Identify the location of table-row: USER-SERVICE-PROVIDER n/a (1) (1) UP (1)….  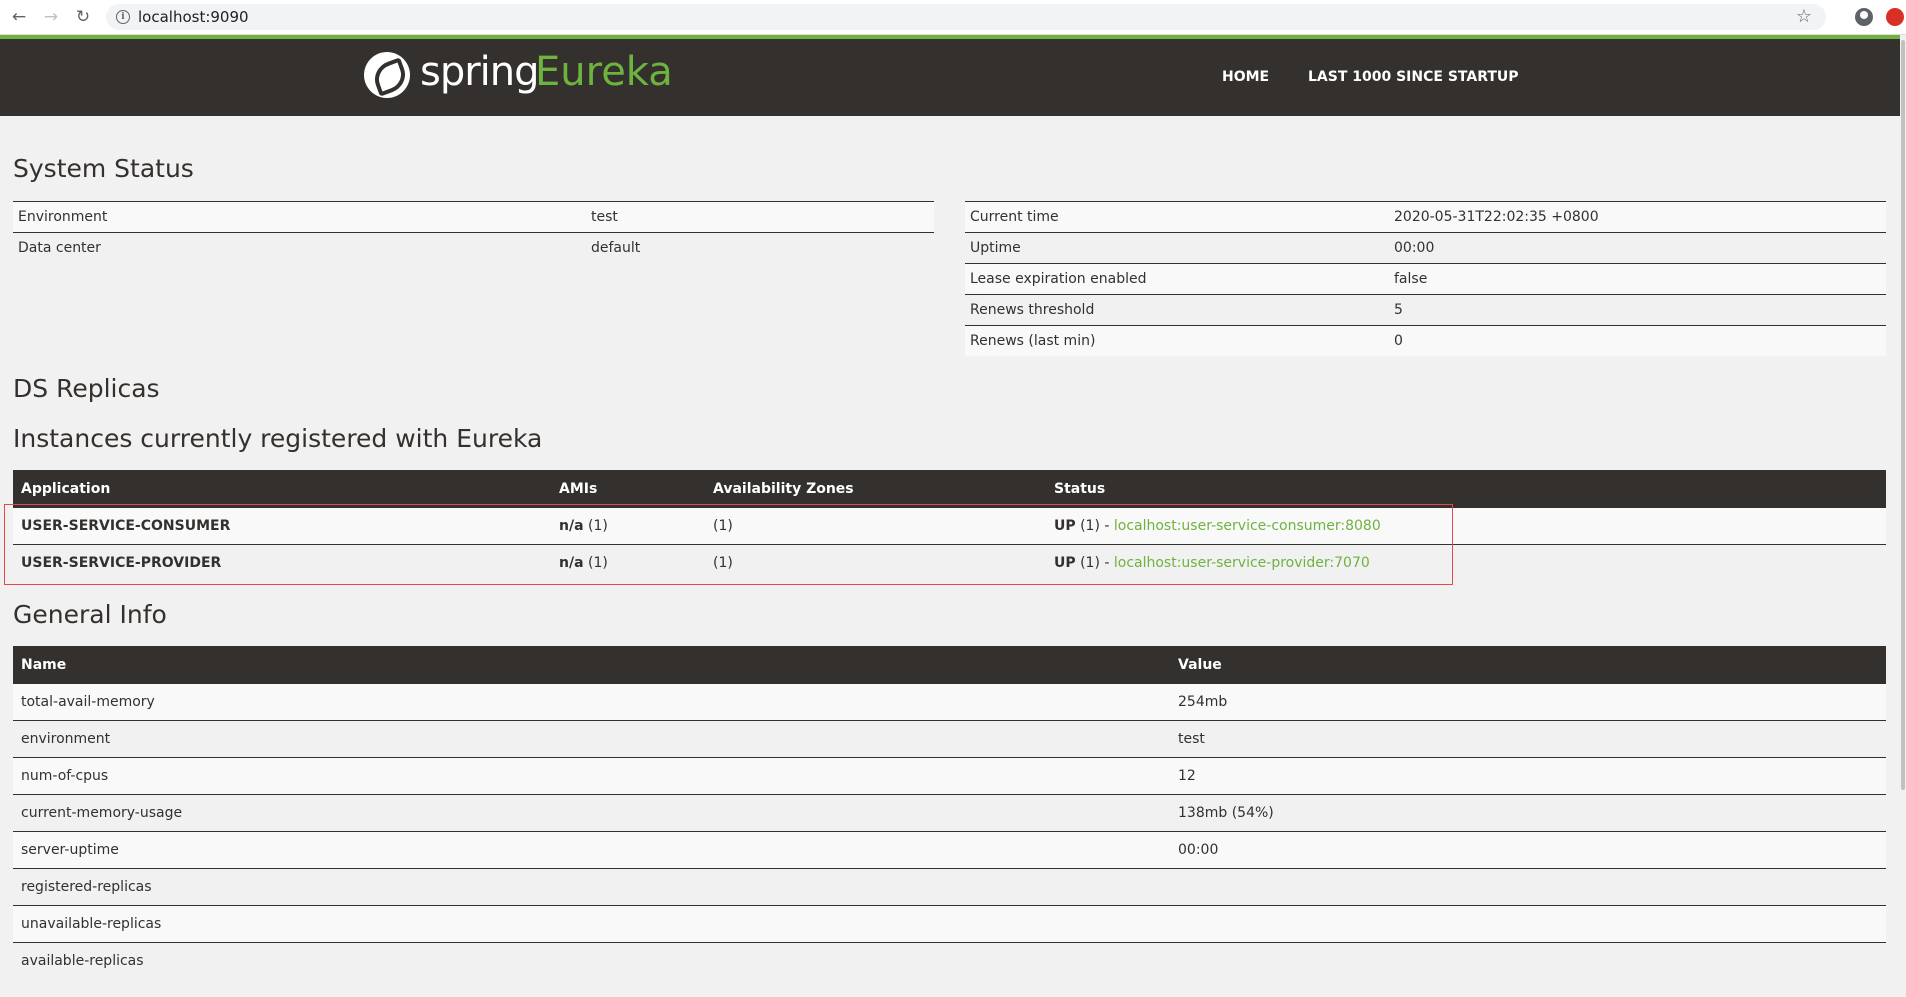
(949, 562).